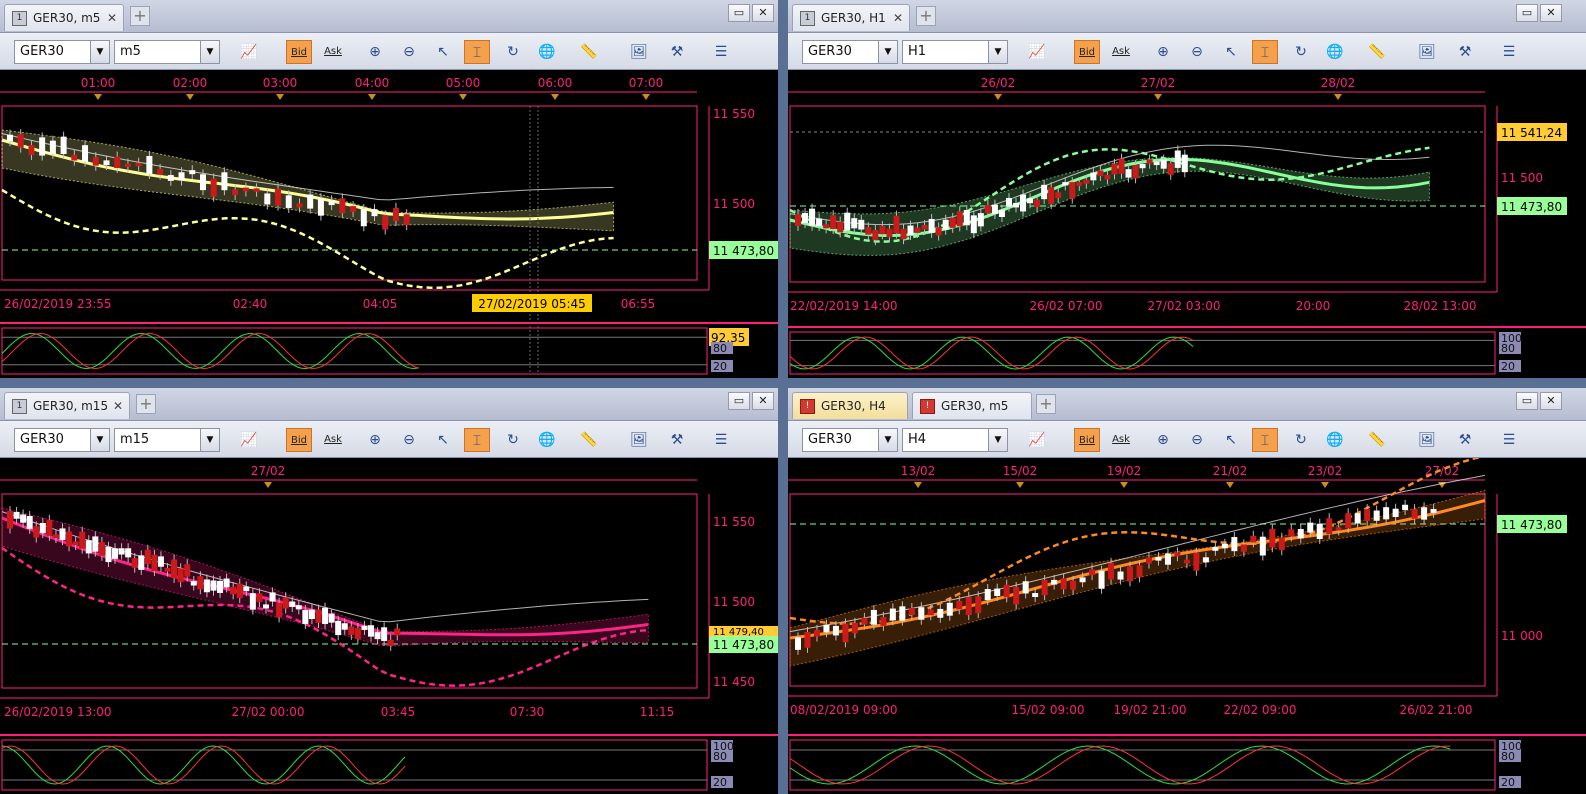  Describe the element at coordinates (64, 17) in the screenshot. I see `tab-ger30-m5: 1 GER30, m5 ✕` at that location.